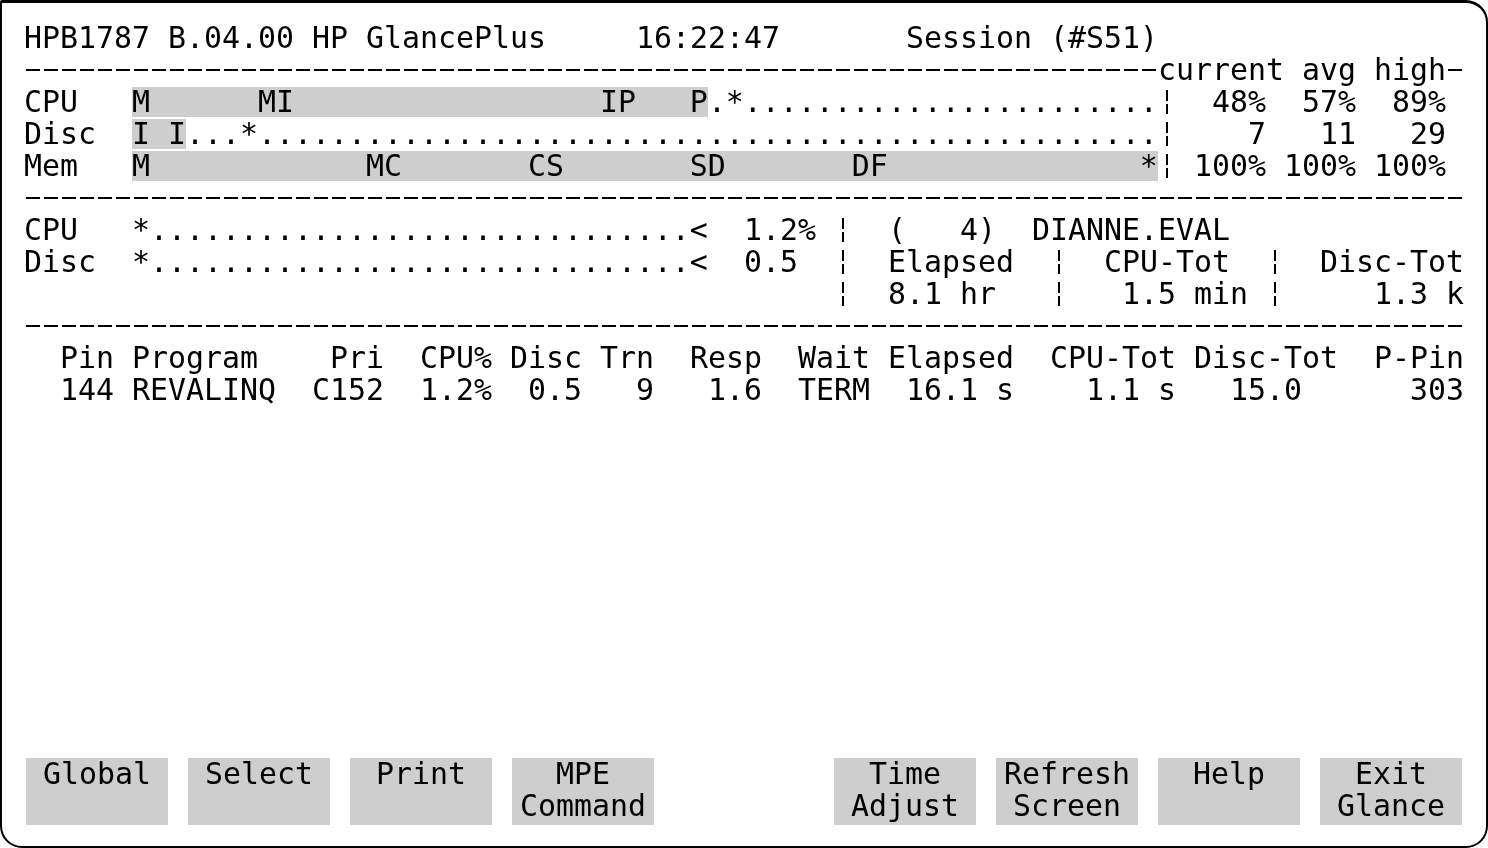 This screenshot has height=848, width=1488. What do you see at coordinates (1428, 134) in the screenshot?
I see `usage-value: 29` at bounding box center [1428, 134].